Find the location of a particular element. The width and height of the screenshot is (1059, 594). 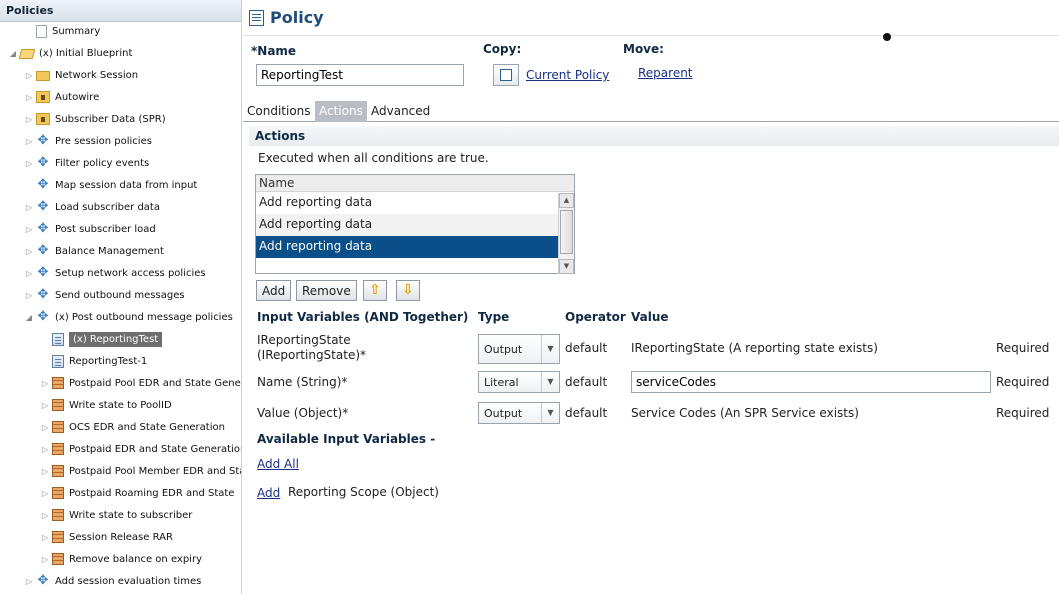

arrow-down-icon: ⇩ is located at coordinates (408, 290).